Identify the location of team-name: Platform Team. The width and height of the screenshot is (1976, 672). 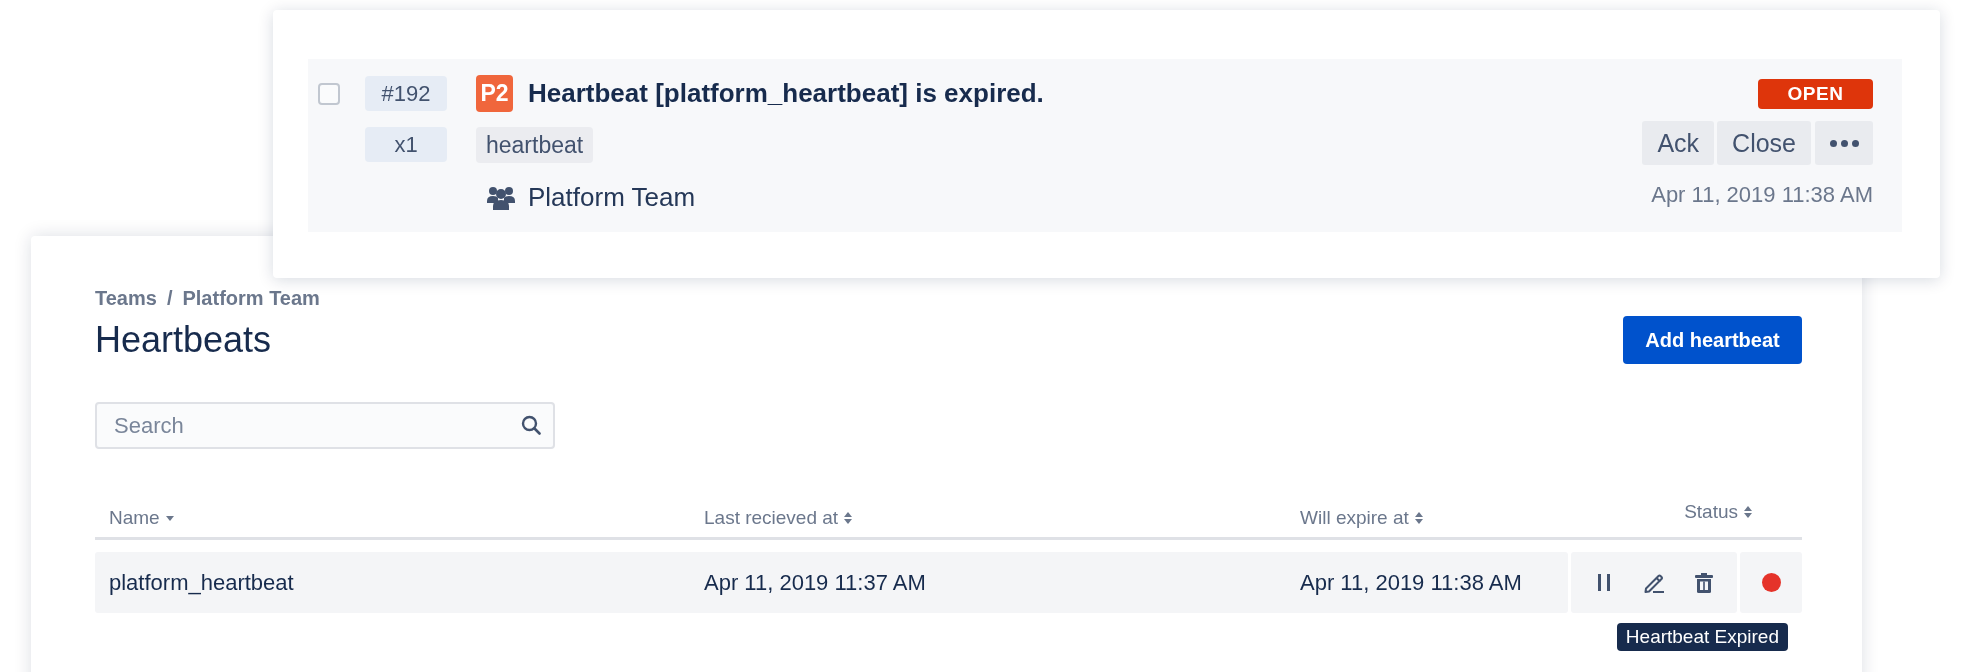
(612, 197).